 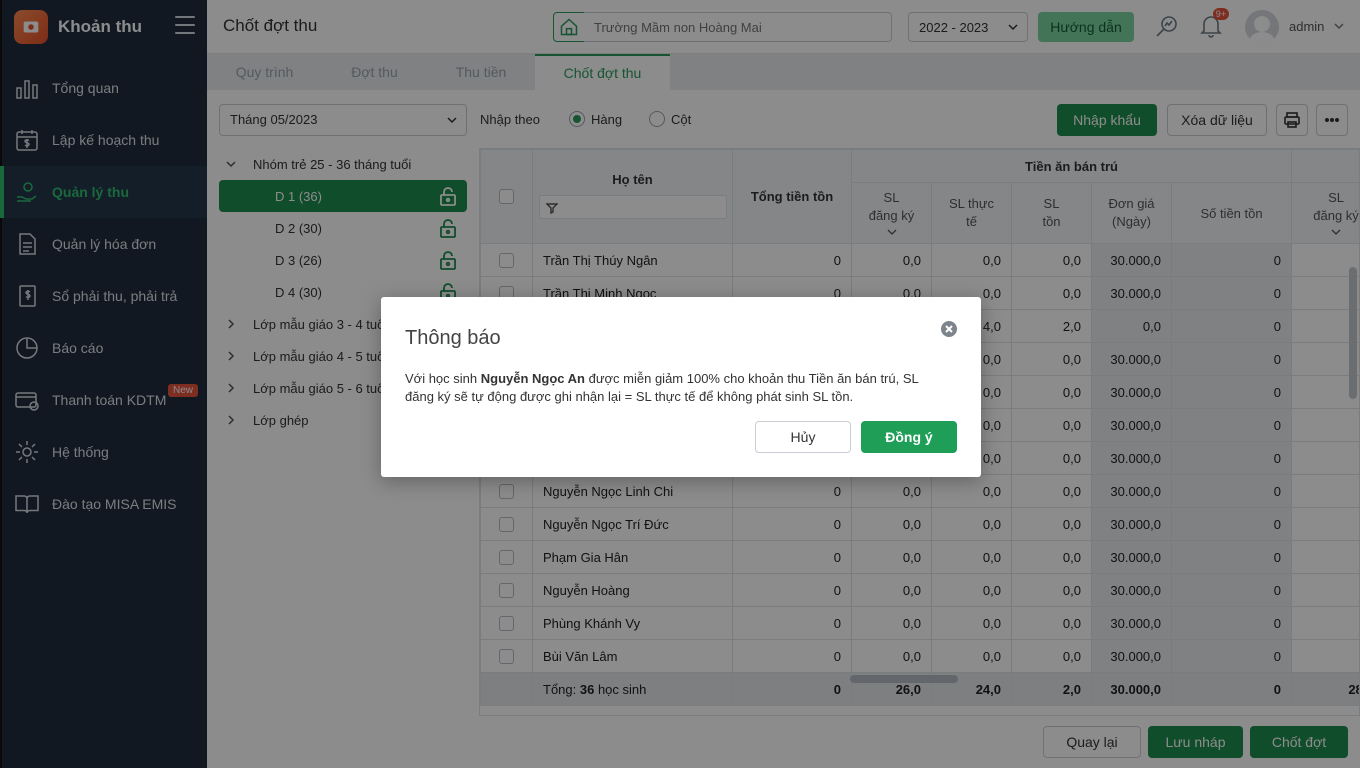 I want to click on close-button, so click(x=949, y=329).